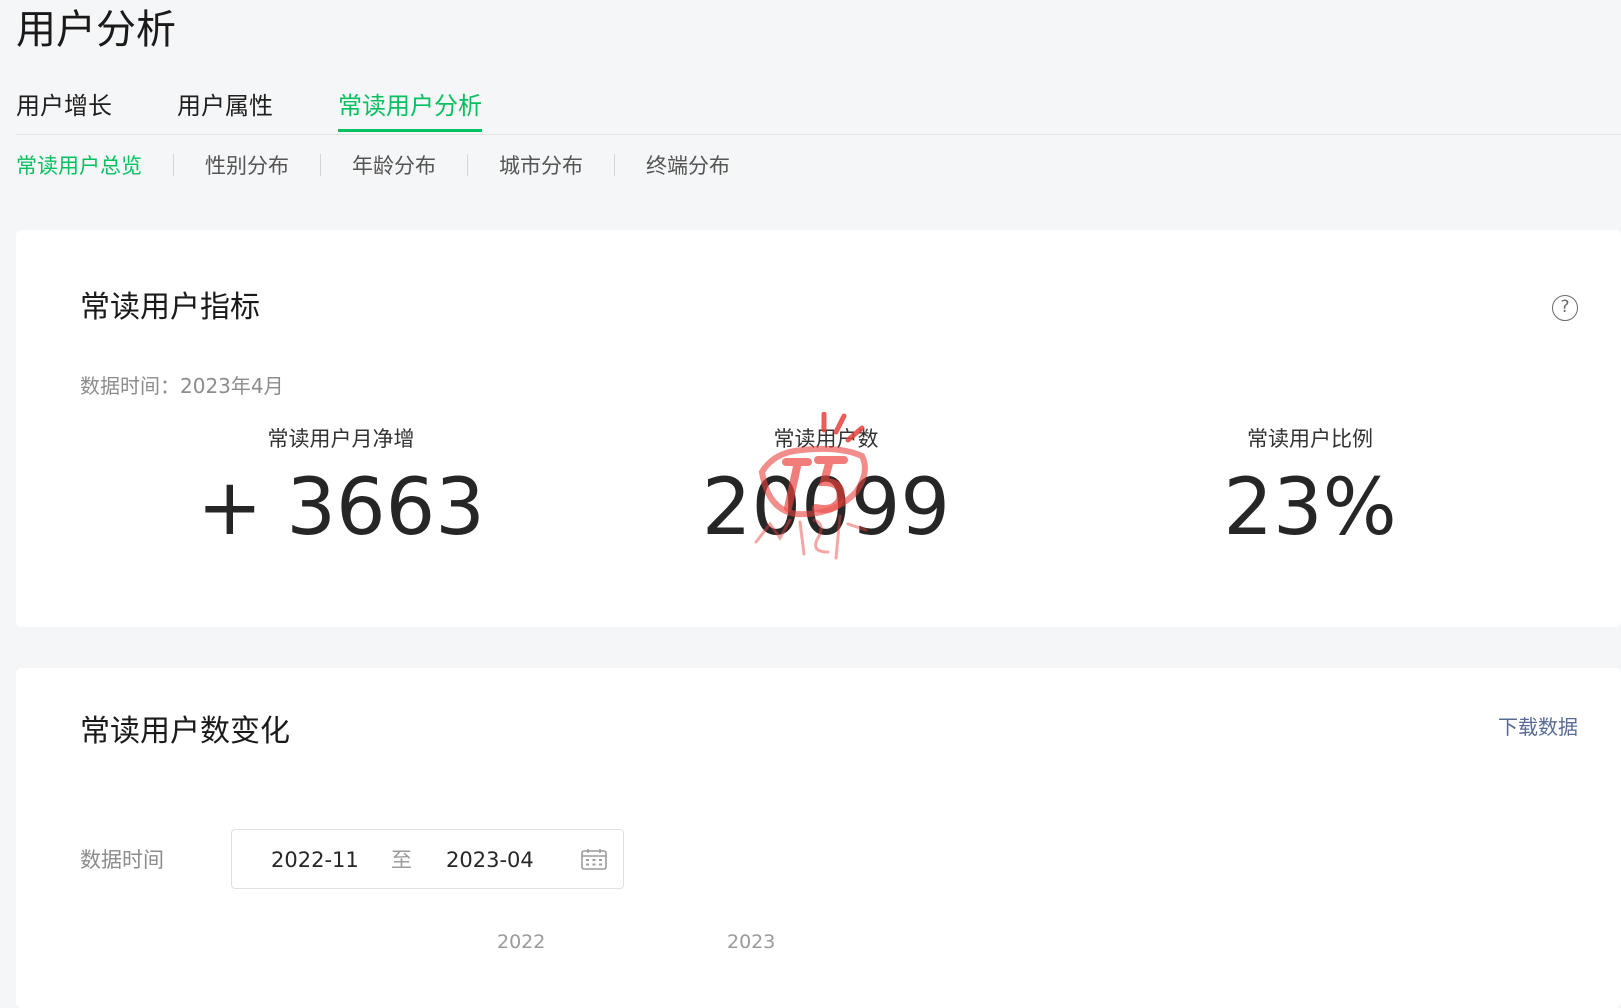  Describe the element at coordinates (1310, 508) in the screenshot. I see `metric-value: 23%` at that location.